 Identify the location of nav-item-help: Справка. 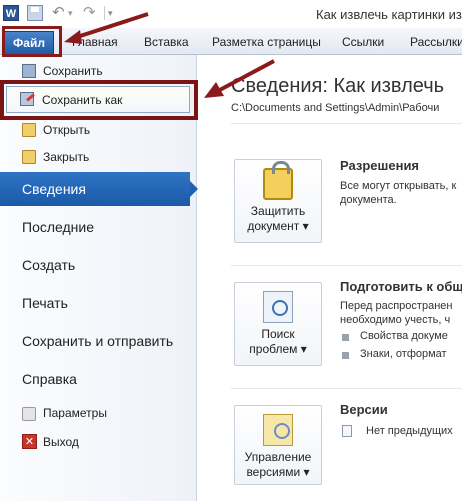
(98, 379).